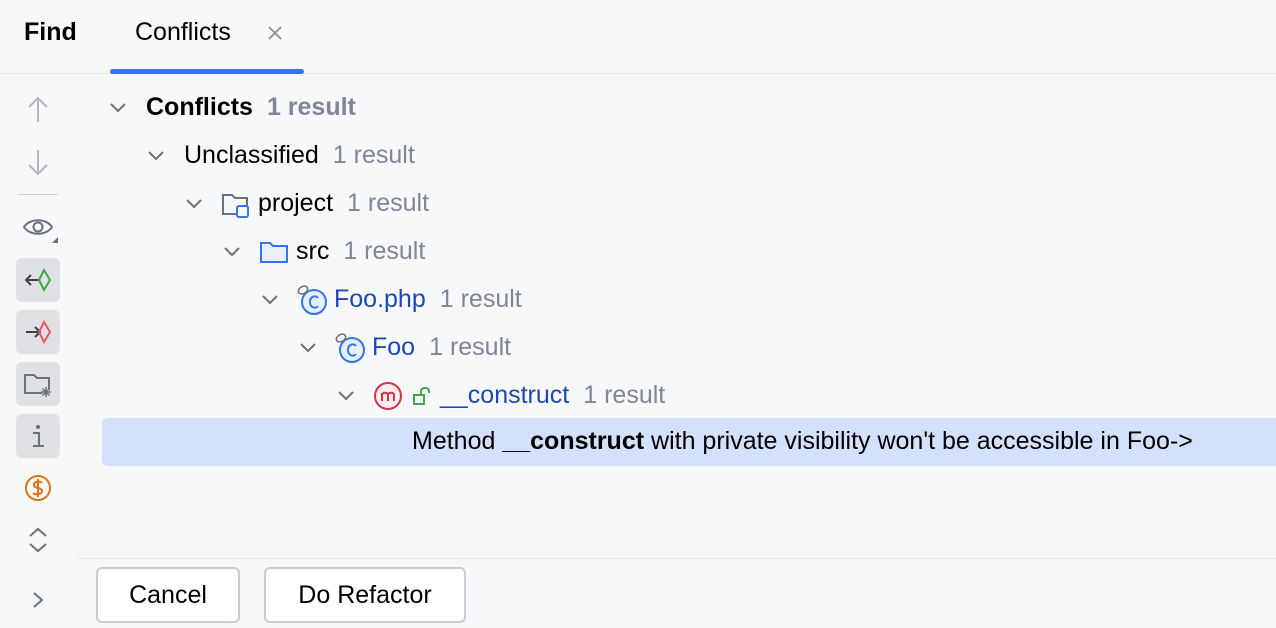  I want to click on export-icon, so click(39, 332).